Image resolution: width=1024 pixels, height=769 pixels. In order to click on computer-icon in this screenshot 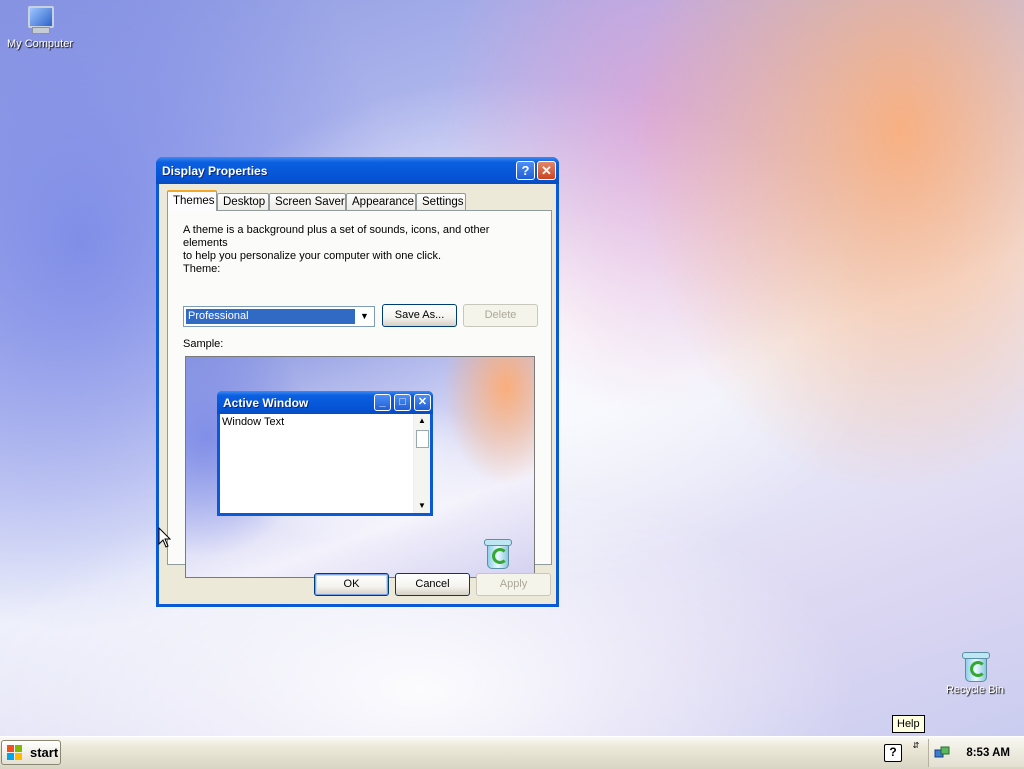, I will do `click(40, 20)`.